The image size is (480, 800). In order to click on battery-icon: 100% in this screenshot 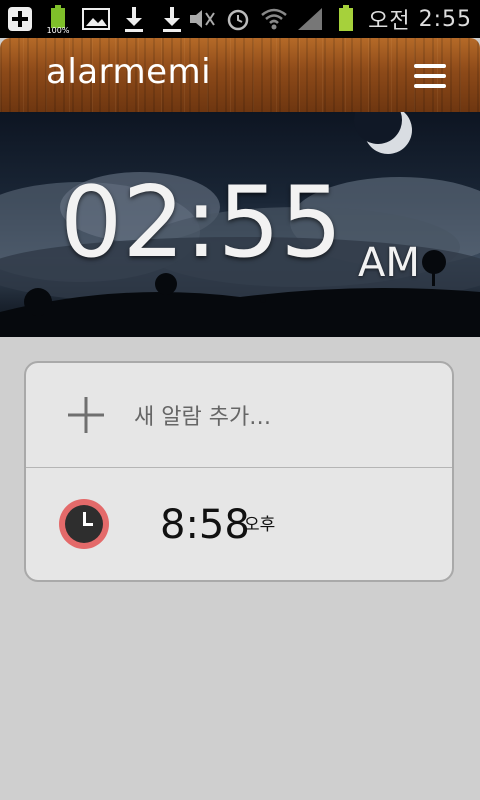, I will do `click(58, 20)`.